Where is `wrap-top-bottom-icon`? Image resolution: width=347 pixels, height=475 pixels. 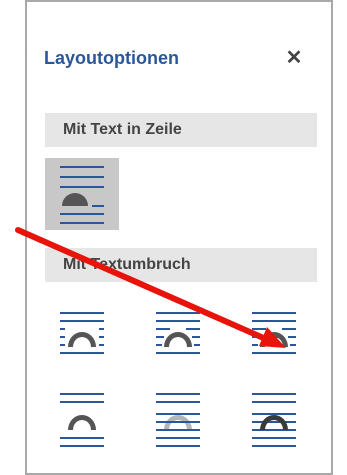 wrap-top-bottom-icon is located at coordinates (82, 420).